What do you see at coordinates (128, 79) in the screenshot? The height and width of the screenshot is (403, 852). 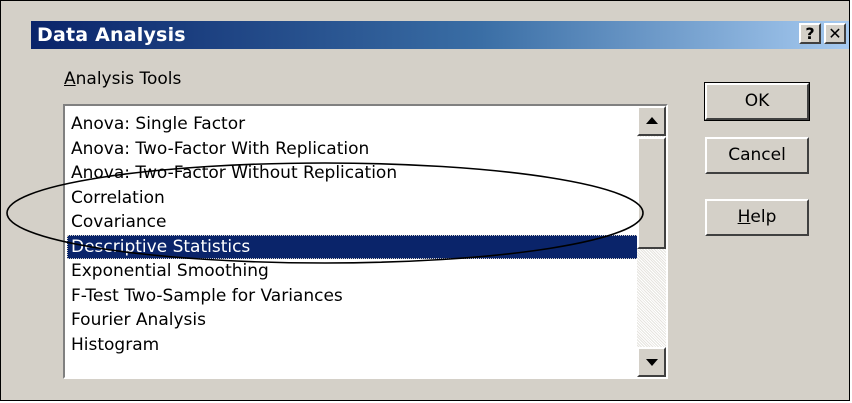 I see `analysis-tools-label-rest: nalysis Tools` at bounding box center [128, 79].